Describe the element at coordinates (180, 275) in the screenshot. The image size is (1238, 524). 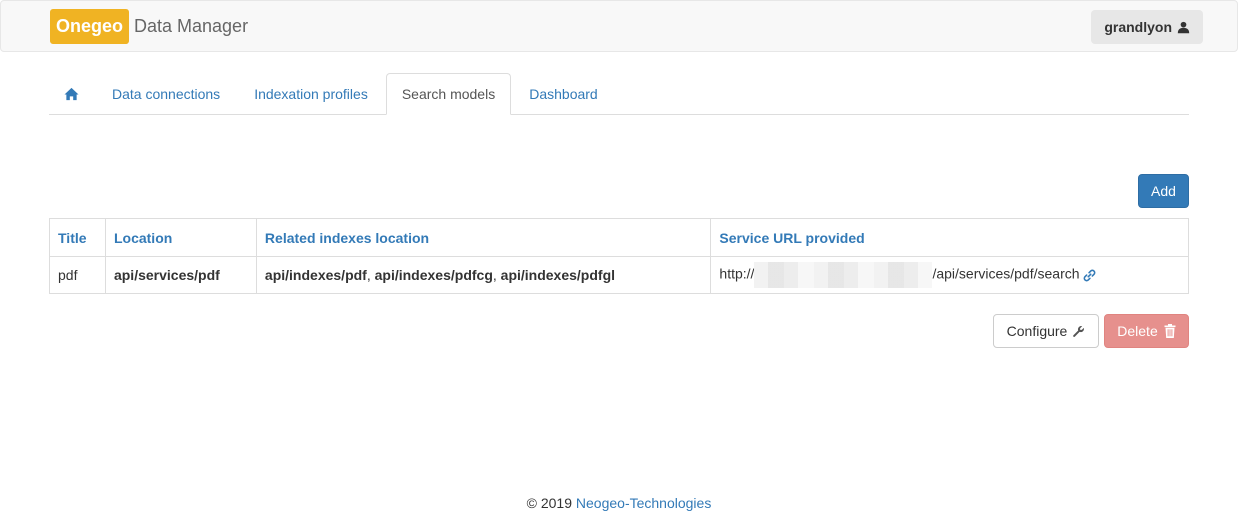
I see `cell-location: api/services/pdf` at that location.